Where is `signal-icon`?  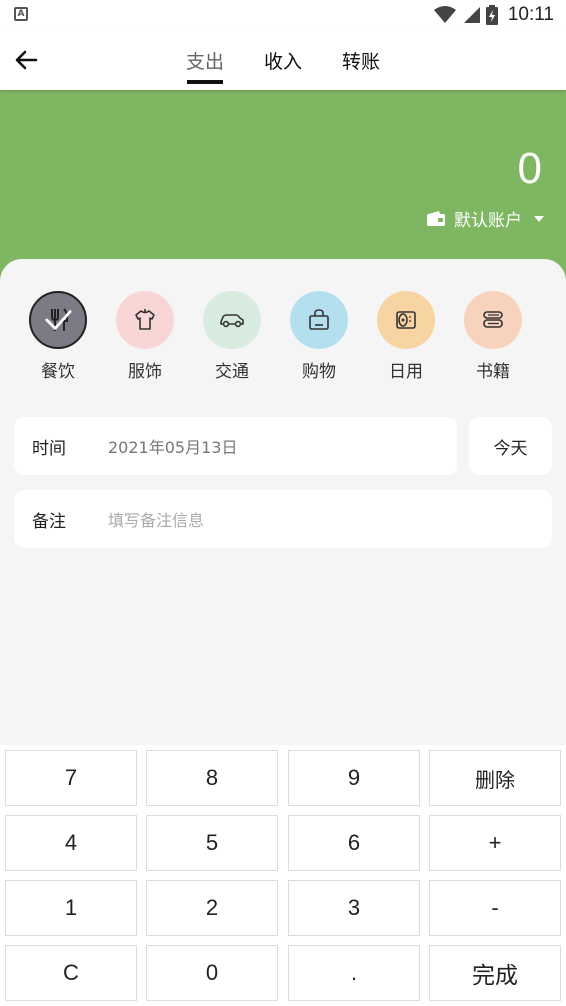 signal-icon is located at coordinates (471, 15).